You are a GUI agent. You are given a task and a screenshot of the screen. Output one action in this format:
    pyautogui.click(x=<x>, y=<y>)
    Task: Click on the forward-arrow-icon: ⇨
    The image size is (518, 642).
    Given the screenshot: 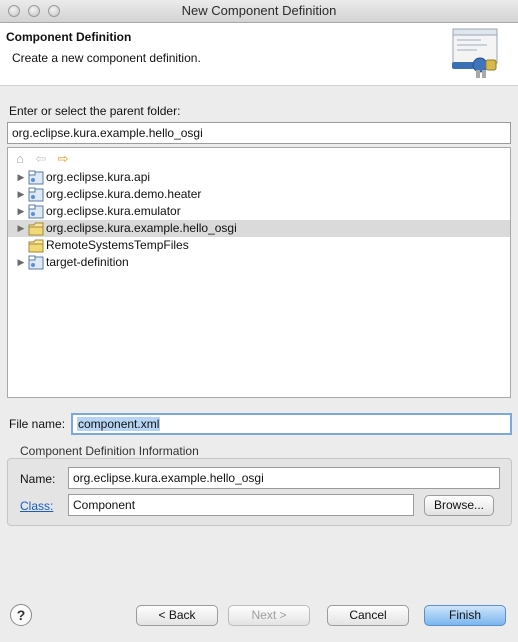 What is the action you would take?
    pyautogui.click(x=63, y=159)
    